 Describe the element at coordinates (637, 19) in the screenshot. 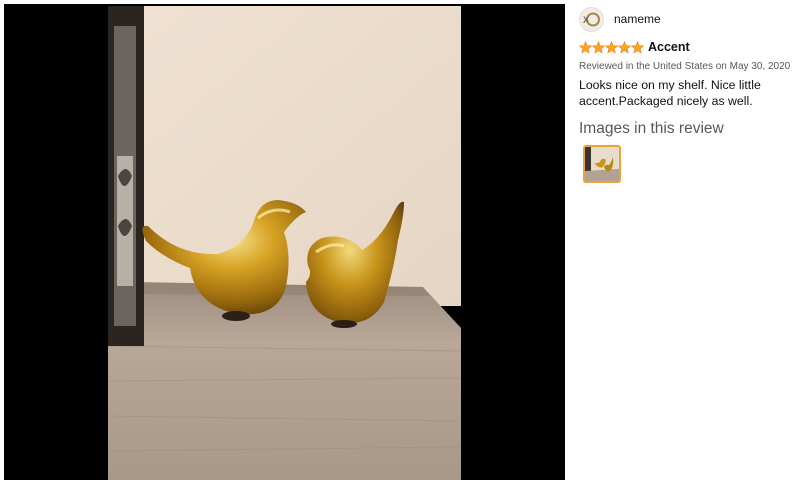

I see `reviewer-name: nameme` at that location.